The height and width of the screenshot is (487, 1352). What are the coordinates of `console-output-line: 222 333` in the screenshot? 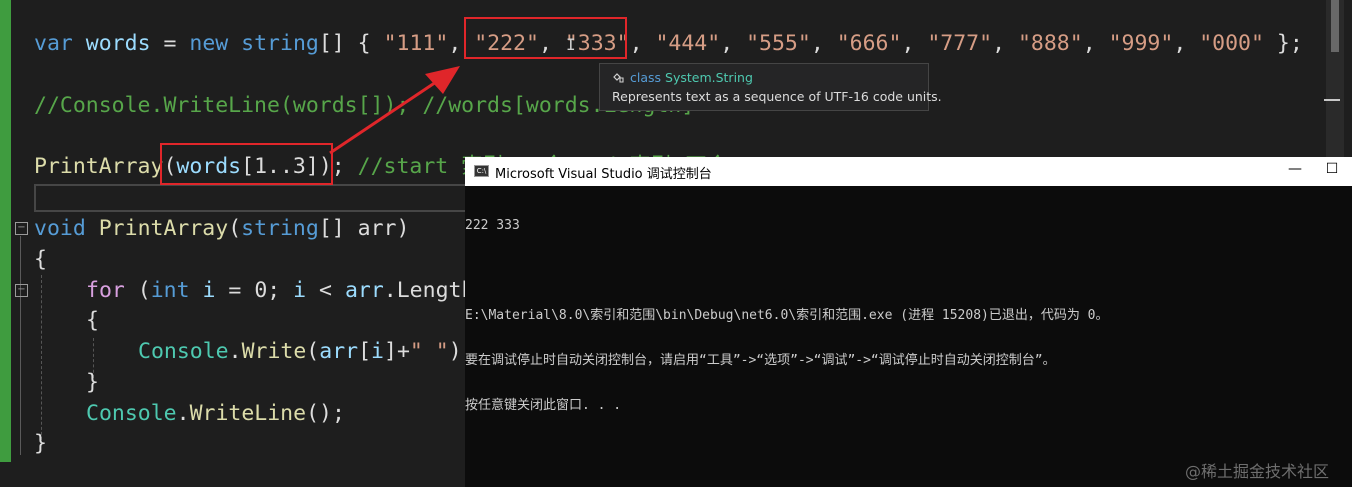 It's located at (492, 225).